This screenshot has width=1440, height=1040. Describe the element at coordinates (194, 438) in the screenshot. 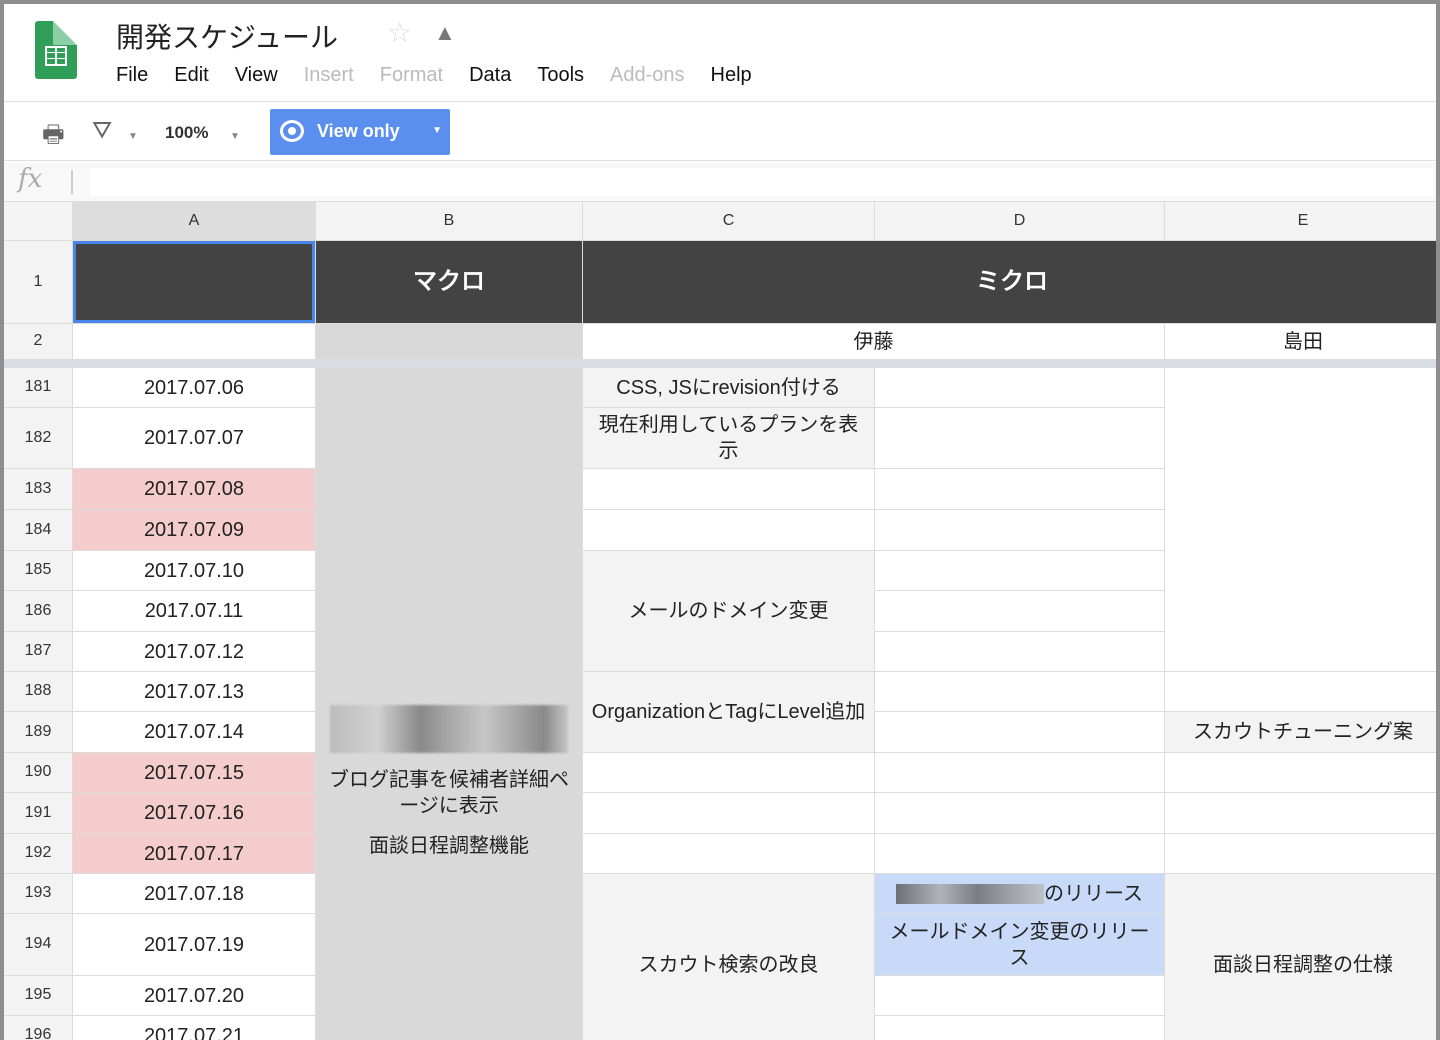

I see `date-cell: 2017.07.07` at that location.